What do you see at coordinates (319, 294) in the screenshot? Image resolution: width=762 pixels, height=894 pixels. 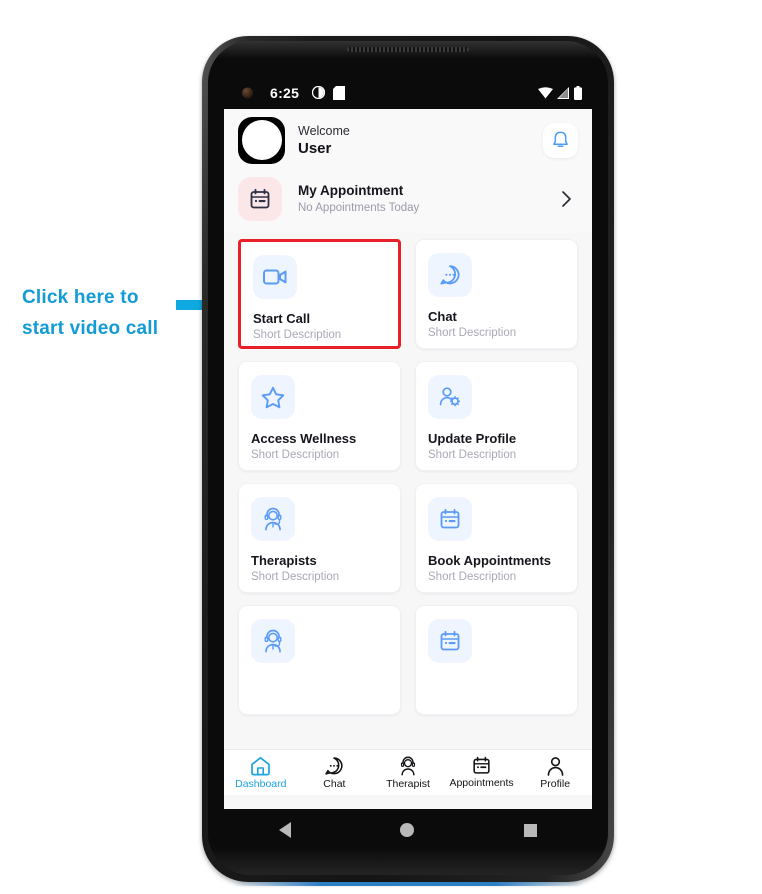 I see `card-start-call: Start Call Short Description` at bounding box center [319, 294].